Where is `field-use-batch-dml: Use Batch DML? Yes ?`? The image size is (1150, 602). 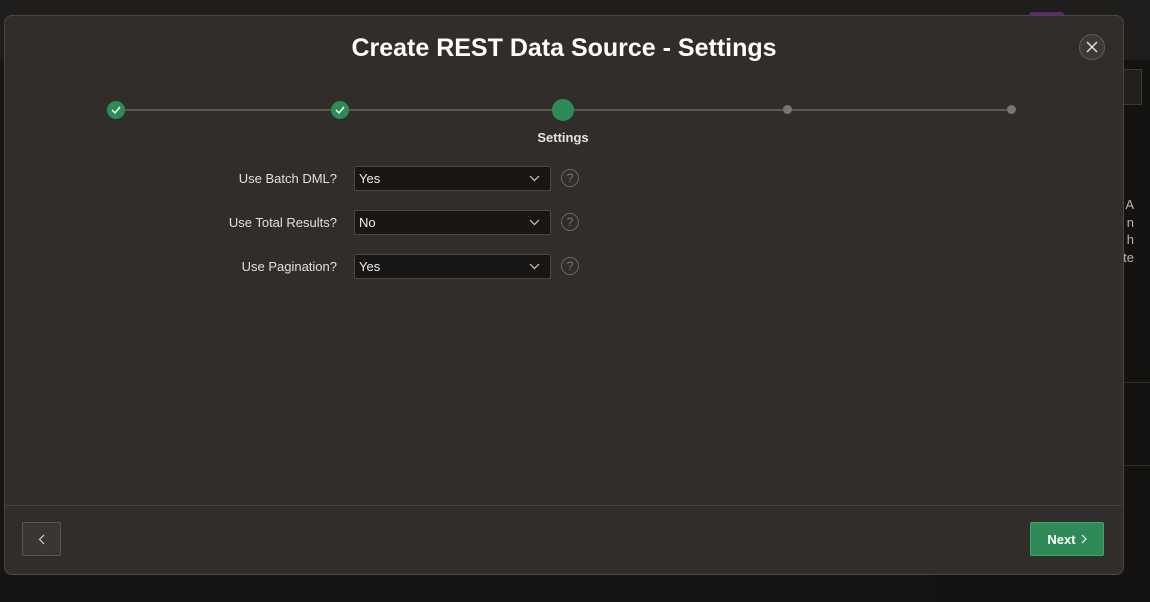 field-use-batch-dml: Use Batch DML? Yes ? is located at coordinates (292, 178).